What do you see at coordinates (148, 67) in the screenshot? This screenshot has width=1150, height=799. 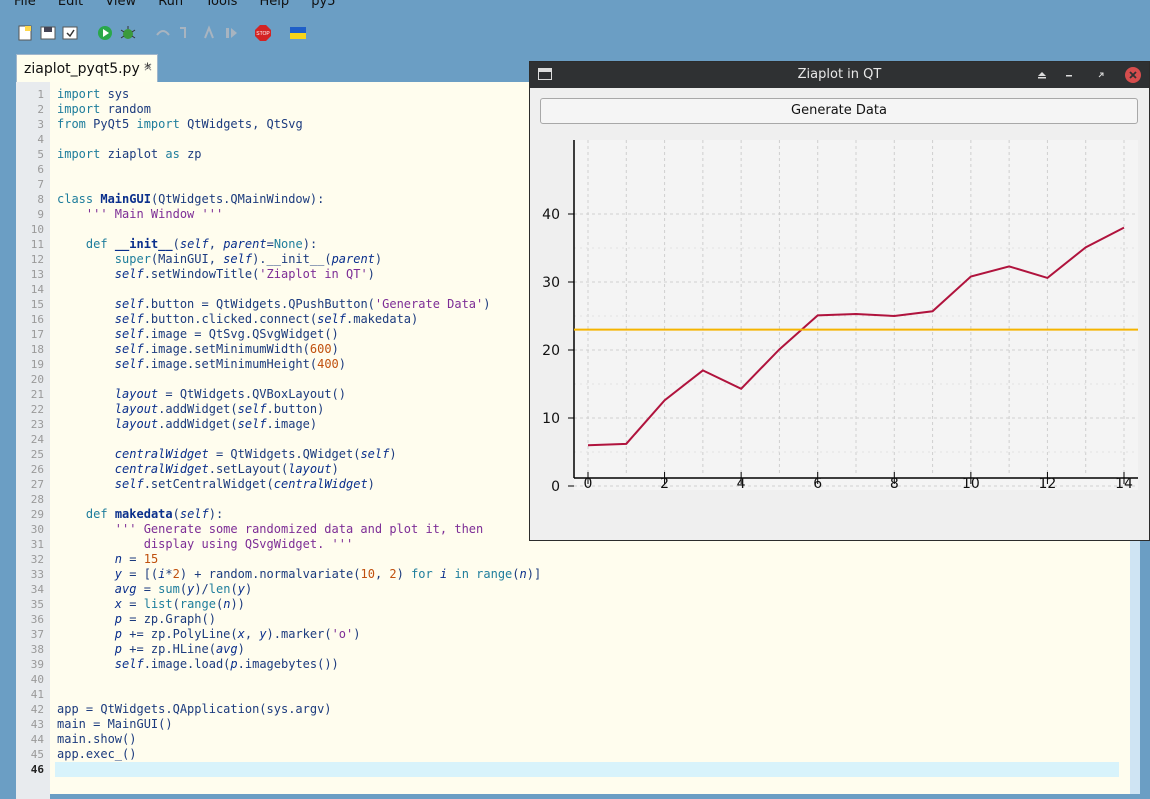 I see `tab-close-icon: ×` at bounding box center [148, 67].